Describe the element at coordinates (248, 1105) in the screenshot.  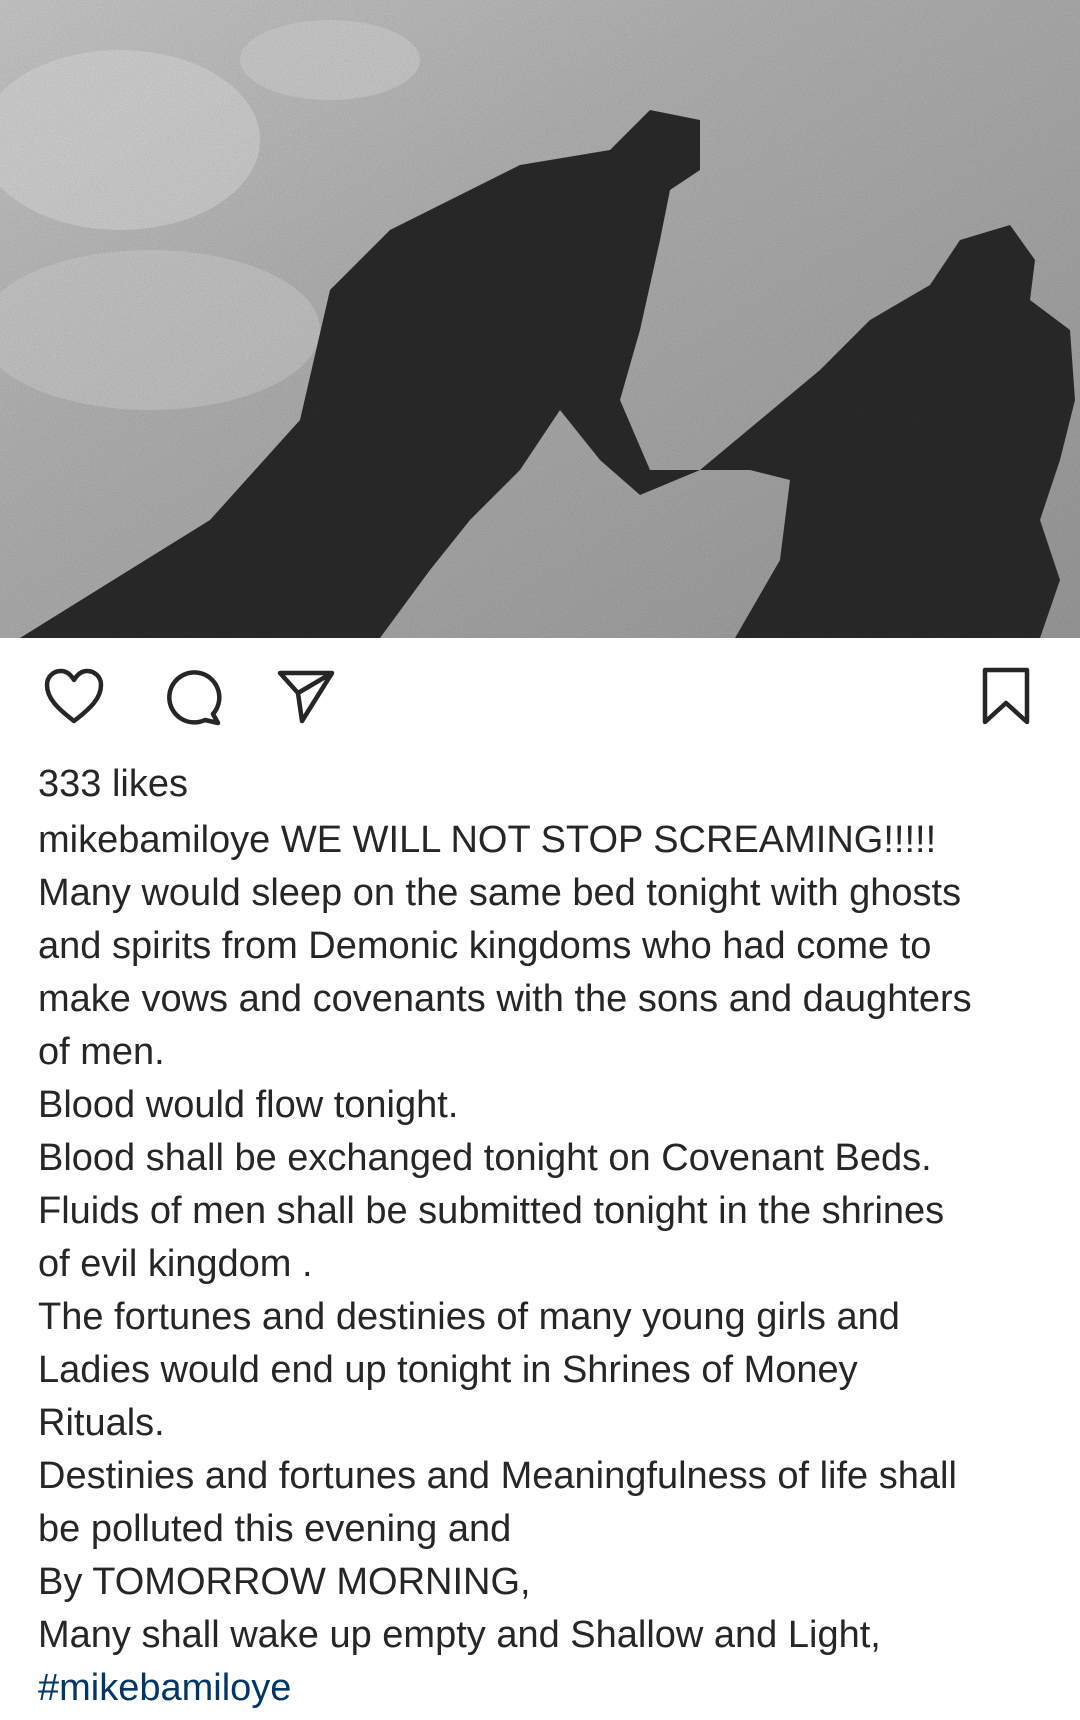
I see `caption-line: Blood would flow tonight.` at that location.